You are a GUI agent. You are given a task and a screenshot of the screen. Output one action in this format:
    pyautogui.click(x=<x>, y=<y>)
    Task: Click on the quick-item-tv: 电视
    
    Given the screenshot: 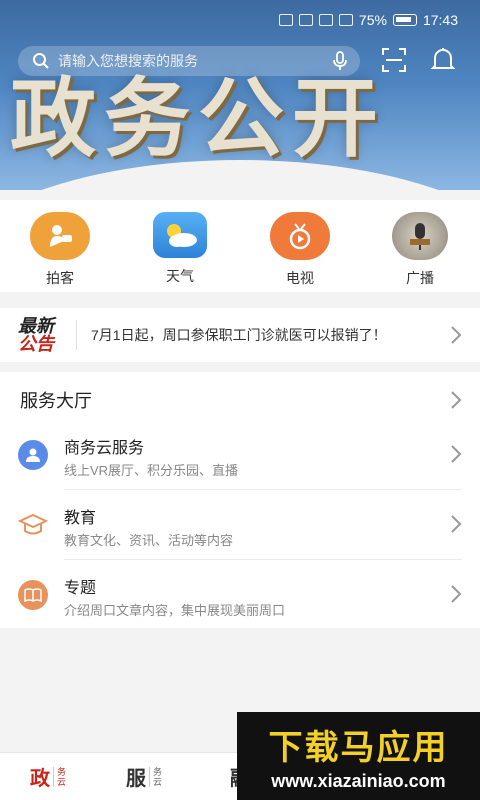 What is the action you would take?
    pyautogui.click(x=300, y=246)
    